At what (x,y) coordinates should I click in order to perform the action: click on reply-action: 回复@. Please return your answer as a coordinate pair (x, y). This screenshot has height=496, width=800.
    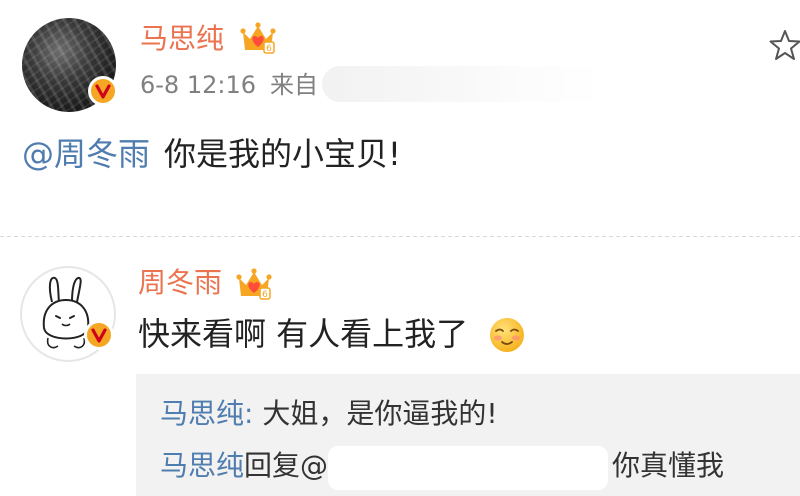
    Looking at the image, I should click on (286, 465).